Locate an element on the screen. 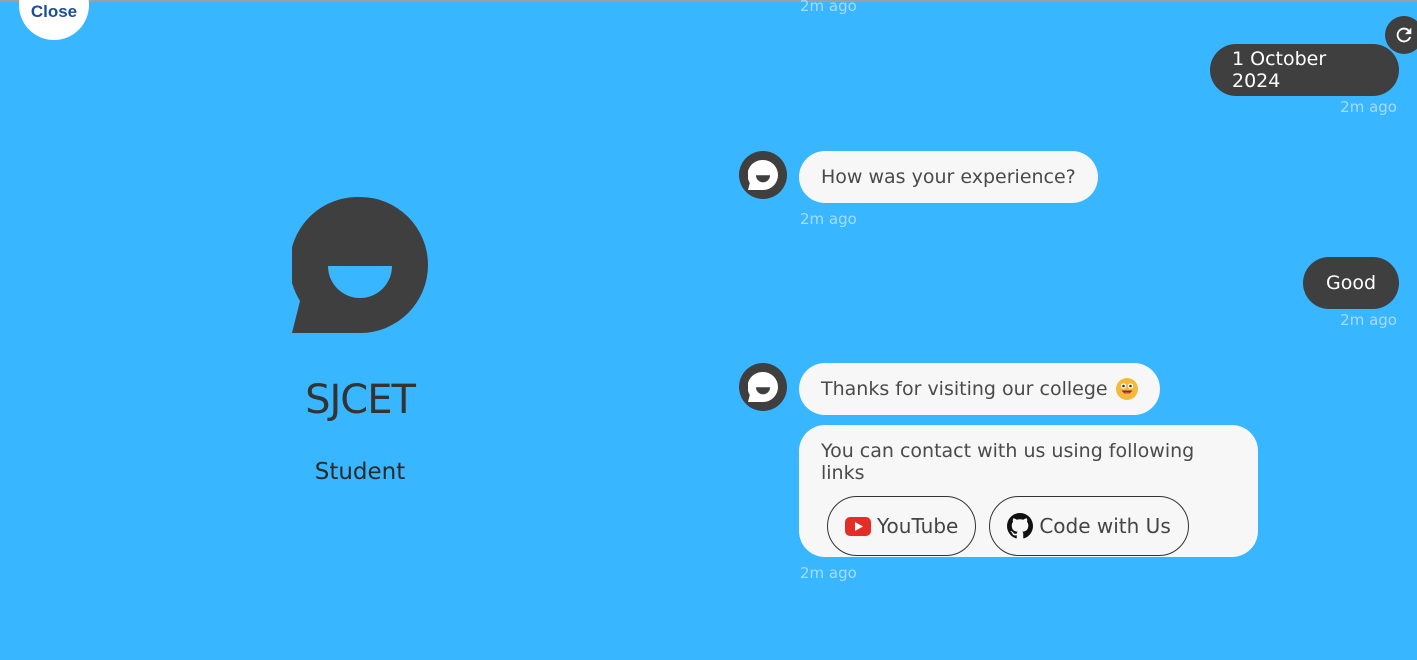 The image size is (1417, 660). bot-message-text: How was your experience? is located at coordinates (948, 177).